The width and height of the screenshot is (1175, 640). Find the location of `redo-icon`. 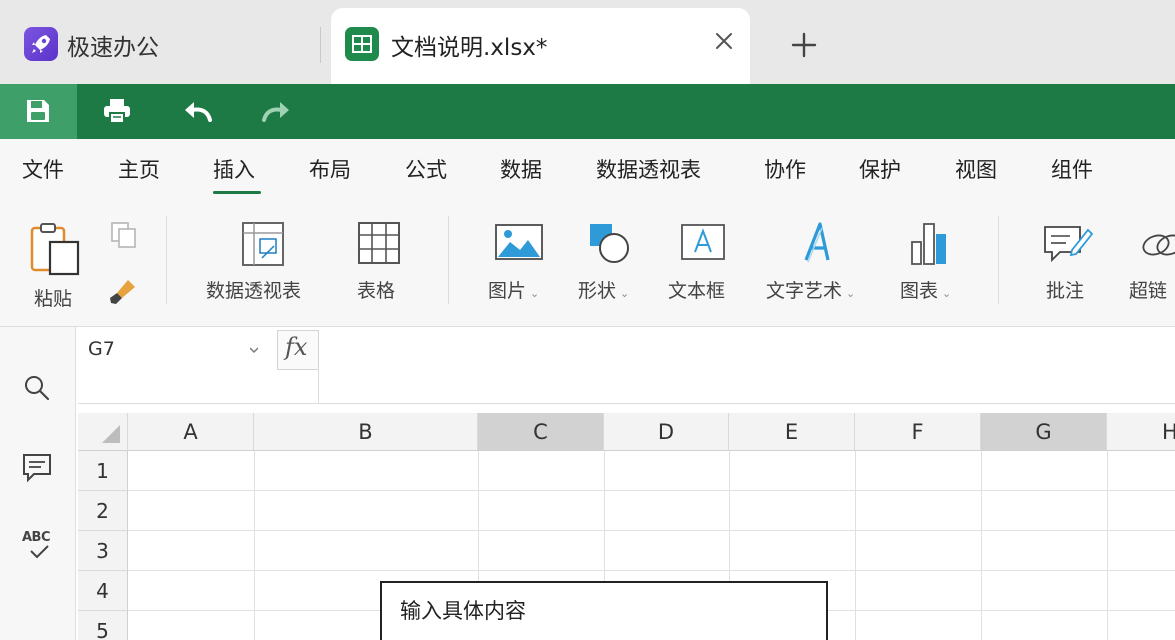

redo-icon is located at coordinates (275, 112).